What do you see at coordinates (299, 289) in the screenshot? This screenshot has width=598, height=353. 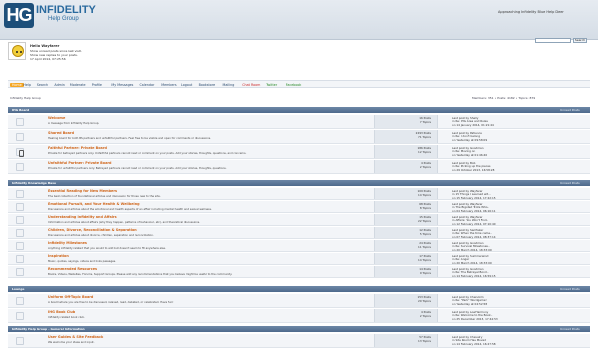 I see `category-header: Lounge Unread Posts` at bounding box center [299, 289].